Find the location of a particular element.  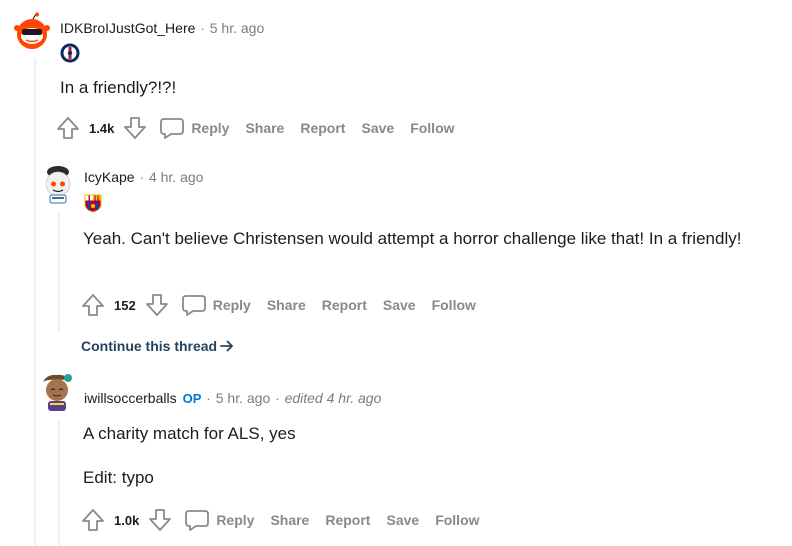

vote-score: 152 is located at coordinates (125, 305).